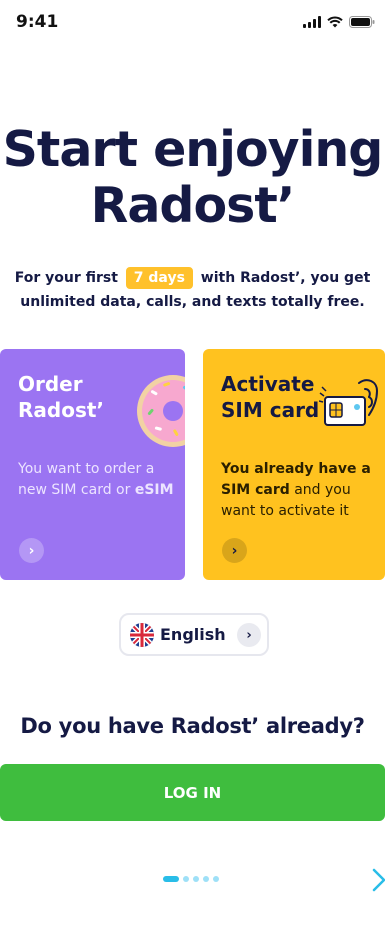  Describe the element at coordinates (161, 411) in the screenshot. I see `donut-icon` at that location.